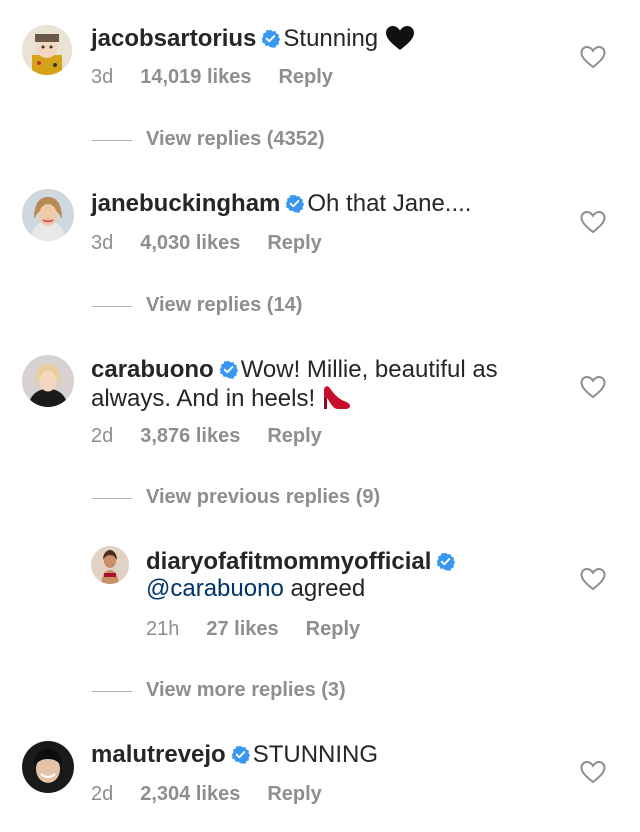 Image resolution: width=640 pixels, height=832 pixels. I want to click on comment-meta: 3d 4,030 likes Reply, so click(220, 243).